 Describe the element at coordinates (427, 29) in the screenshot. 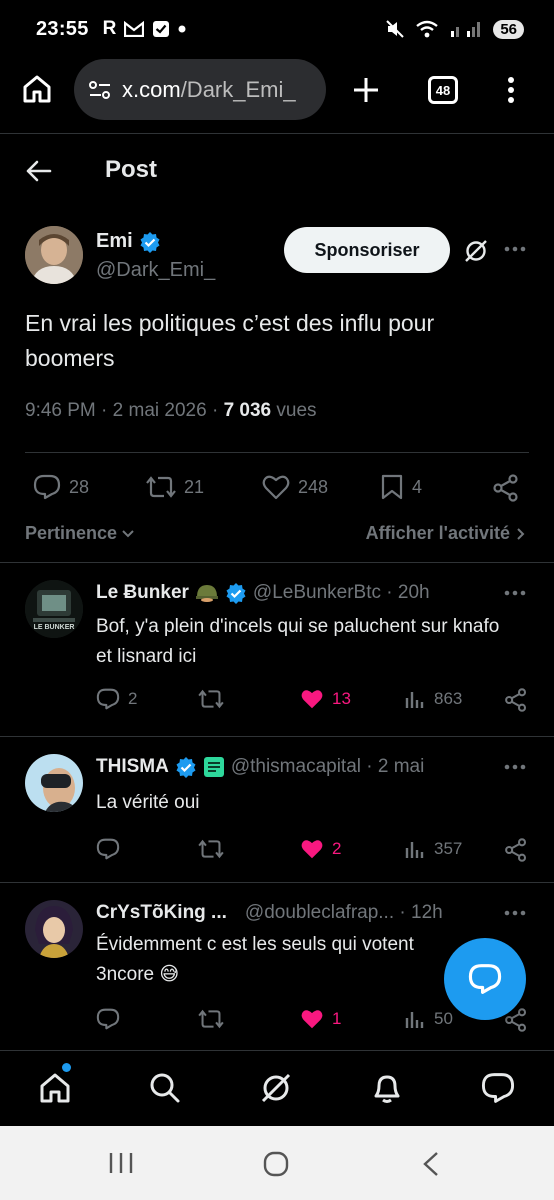

I see `wifi-icon` at that location.